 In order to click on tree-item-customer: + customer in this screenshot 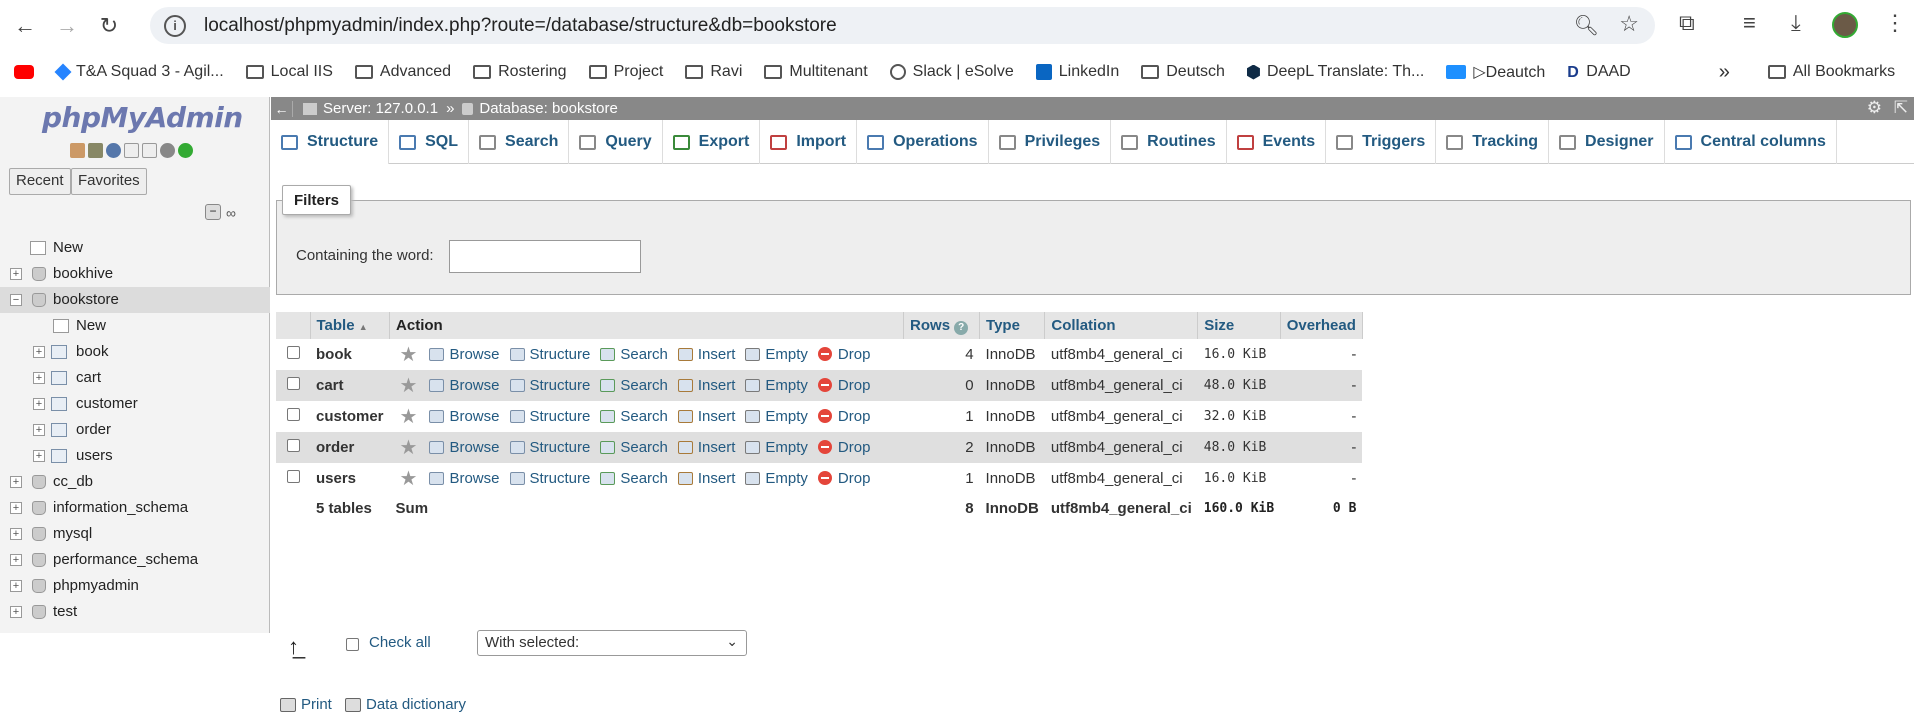, I will do `click(135, 404)`.